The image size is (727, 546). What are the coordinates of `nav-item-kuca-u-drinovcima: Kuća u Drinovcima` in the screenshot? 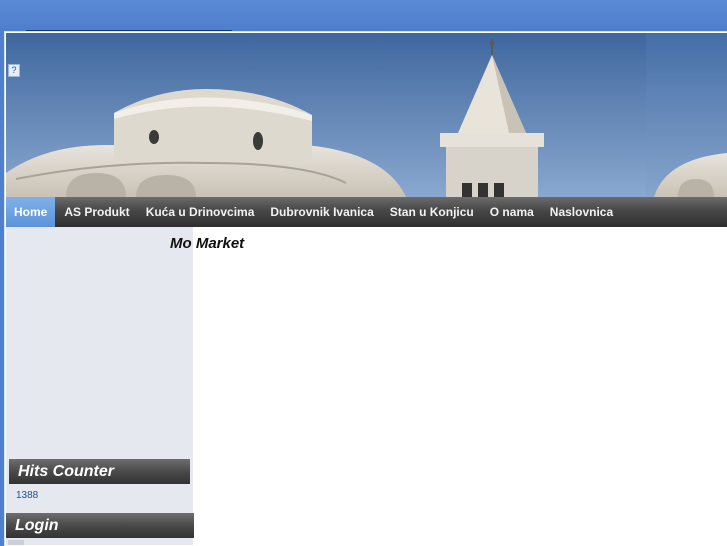 It's located at (200, 212).